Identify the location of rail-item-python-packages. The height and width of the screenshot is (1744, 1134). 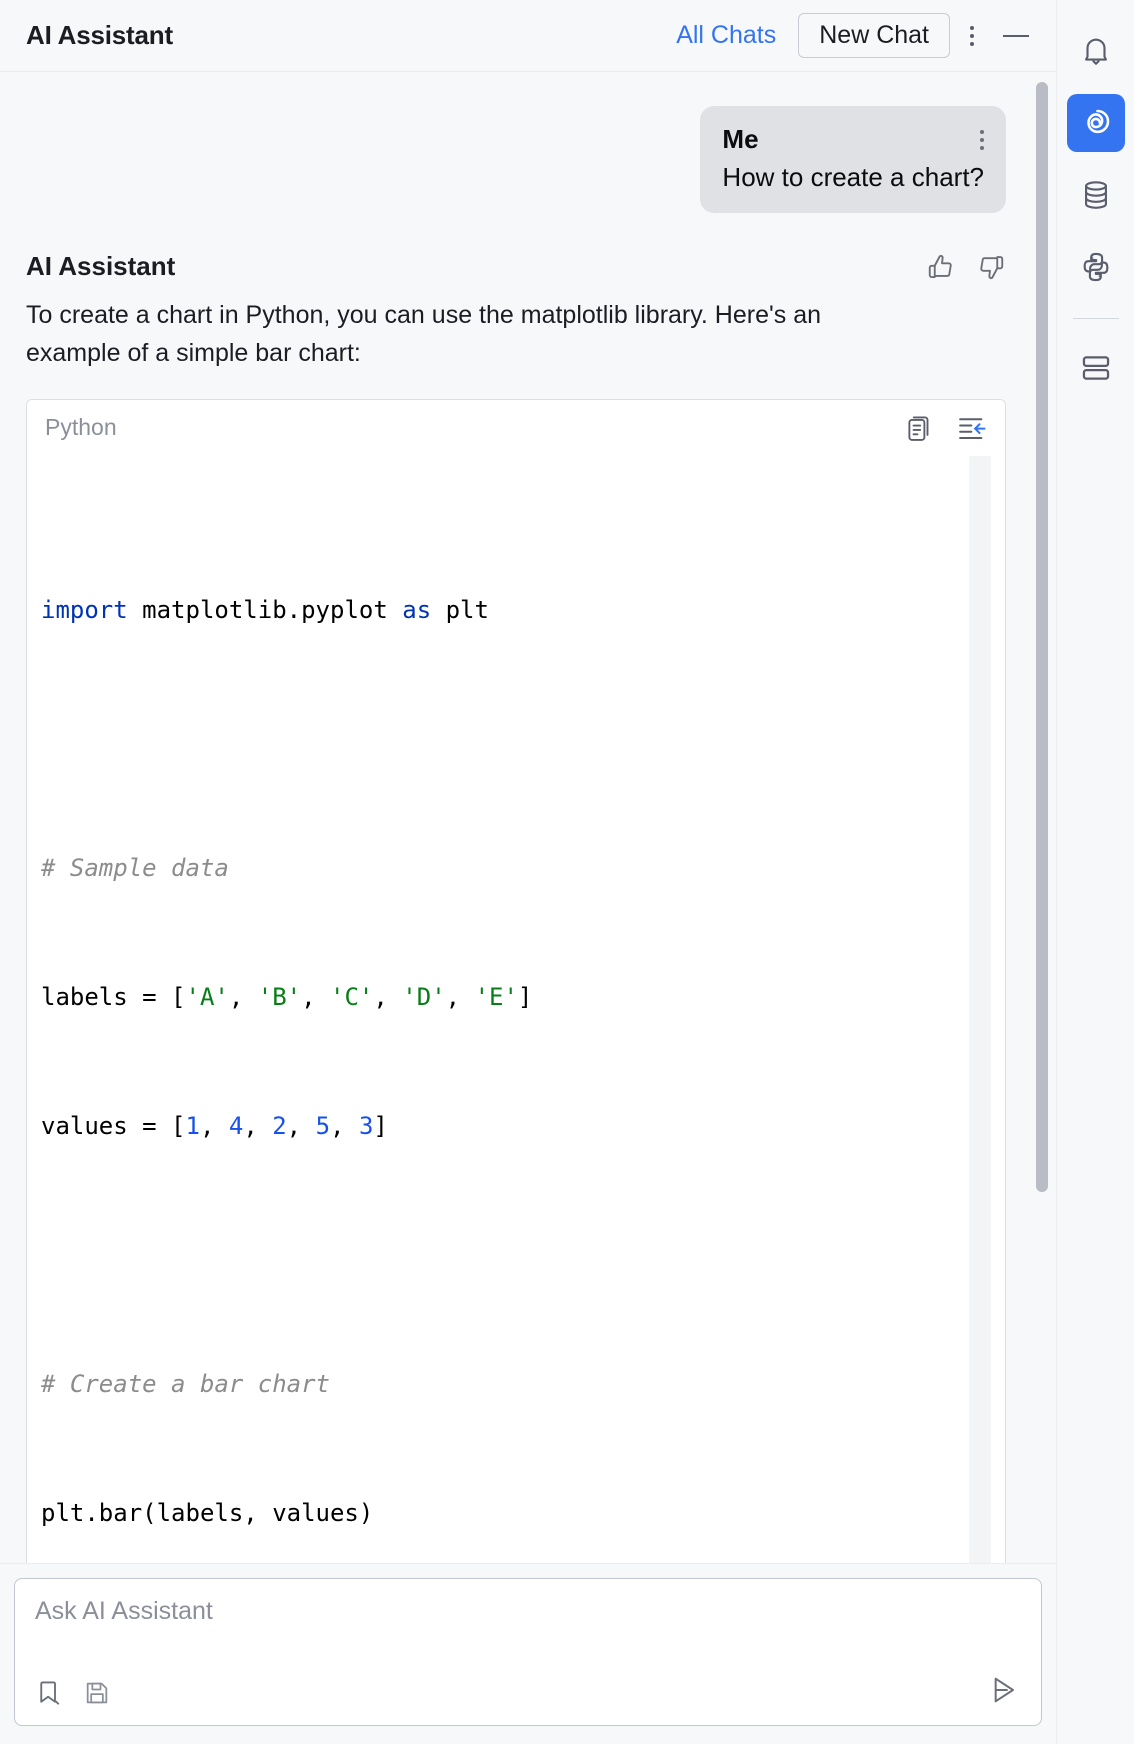
(1096, 267).